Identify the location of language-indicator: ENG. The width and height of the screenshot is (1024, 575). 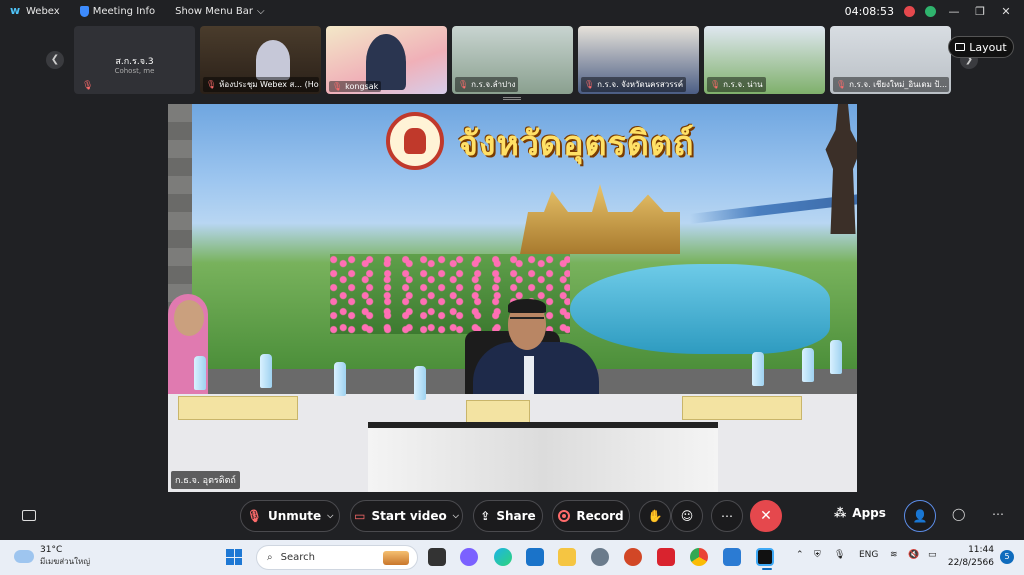
(868, 555).